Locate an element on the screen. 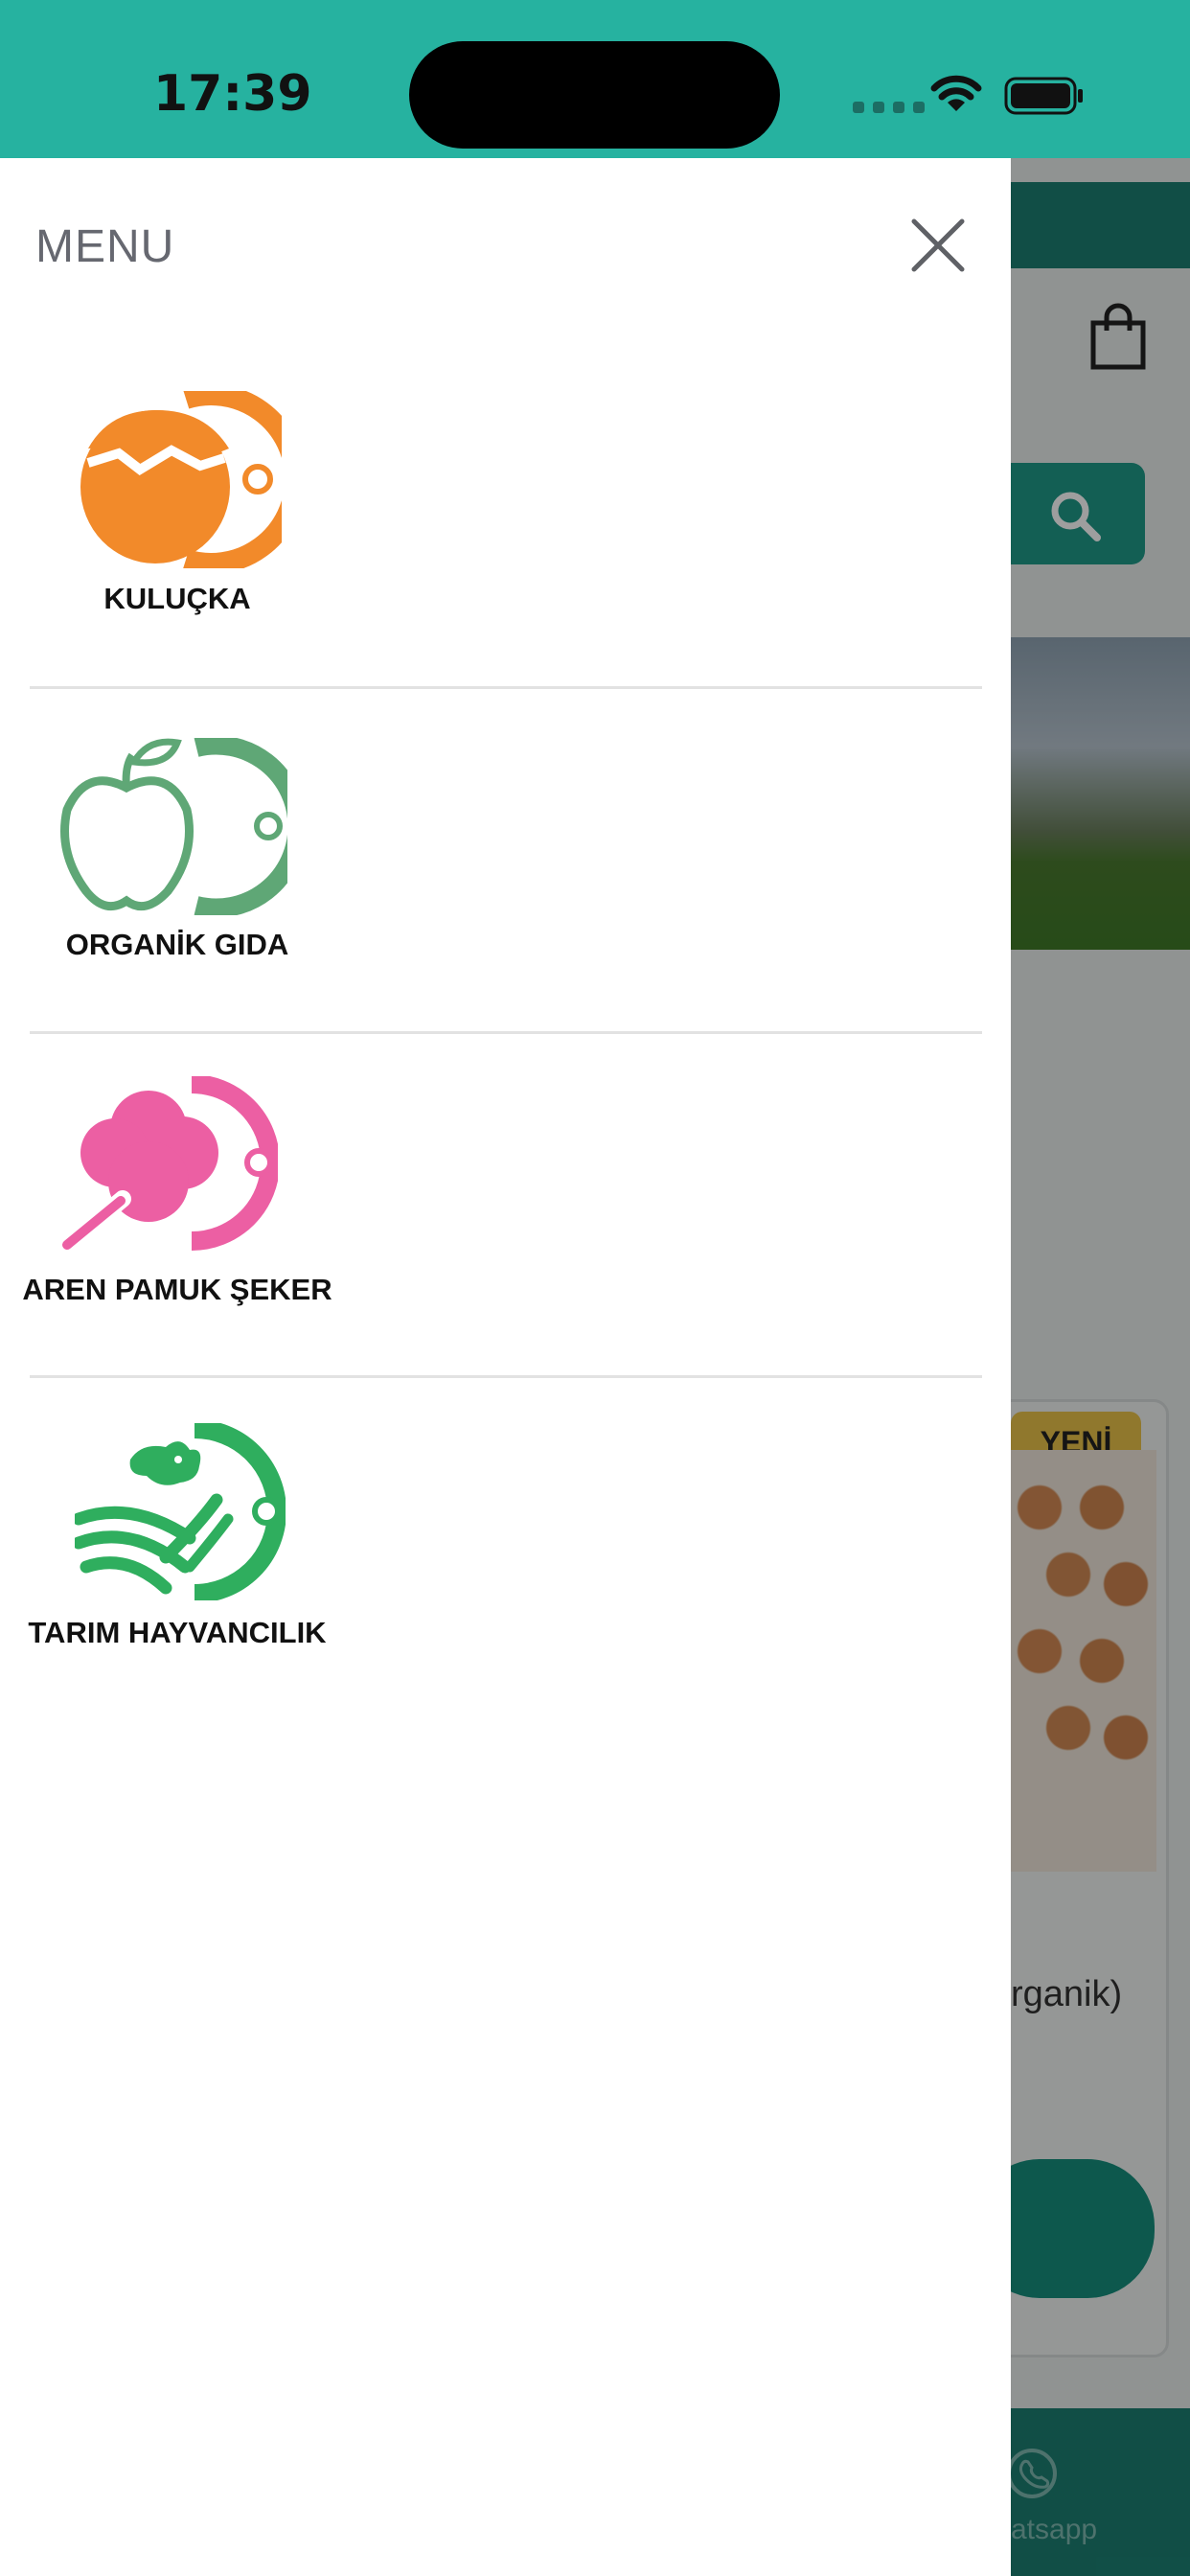 This screenshot has width=1190, height=2576. drawer-overlay is located at coordinates (1101, 1367).